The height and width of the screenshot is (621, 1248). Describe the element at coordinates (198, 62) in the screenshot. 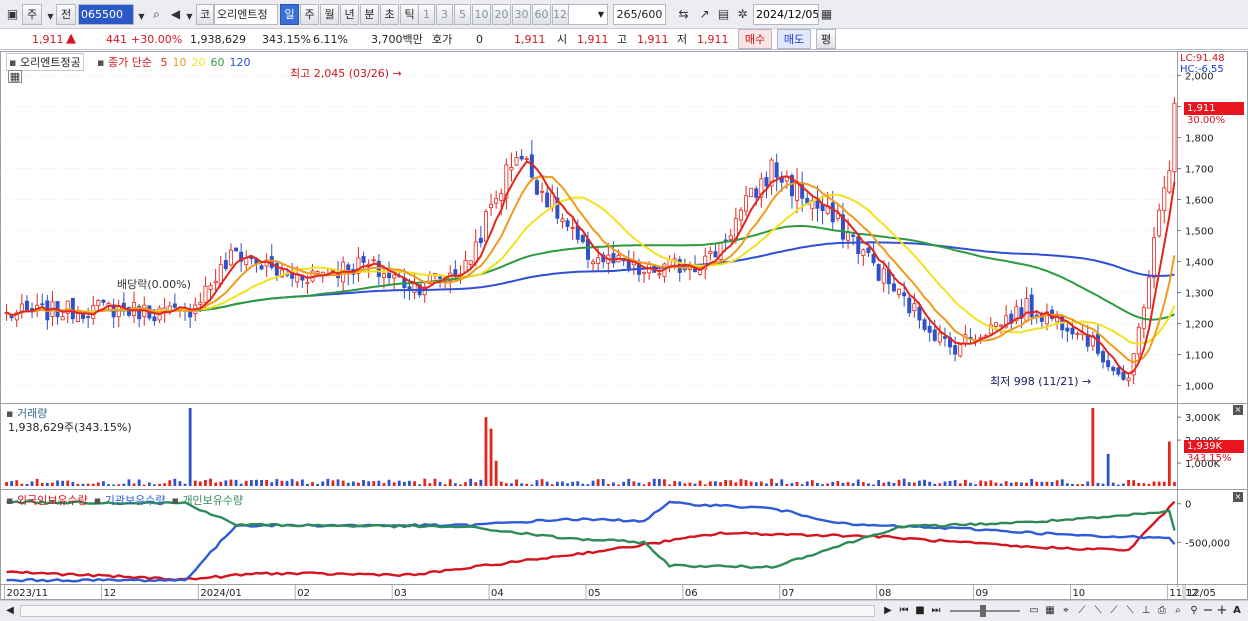

I see `ma-period-20: 20` at that location.